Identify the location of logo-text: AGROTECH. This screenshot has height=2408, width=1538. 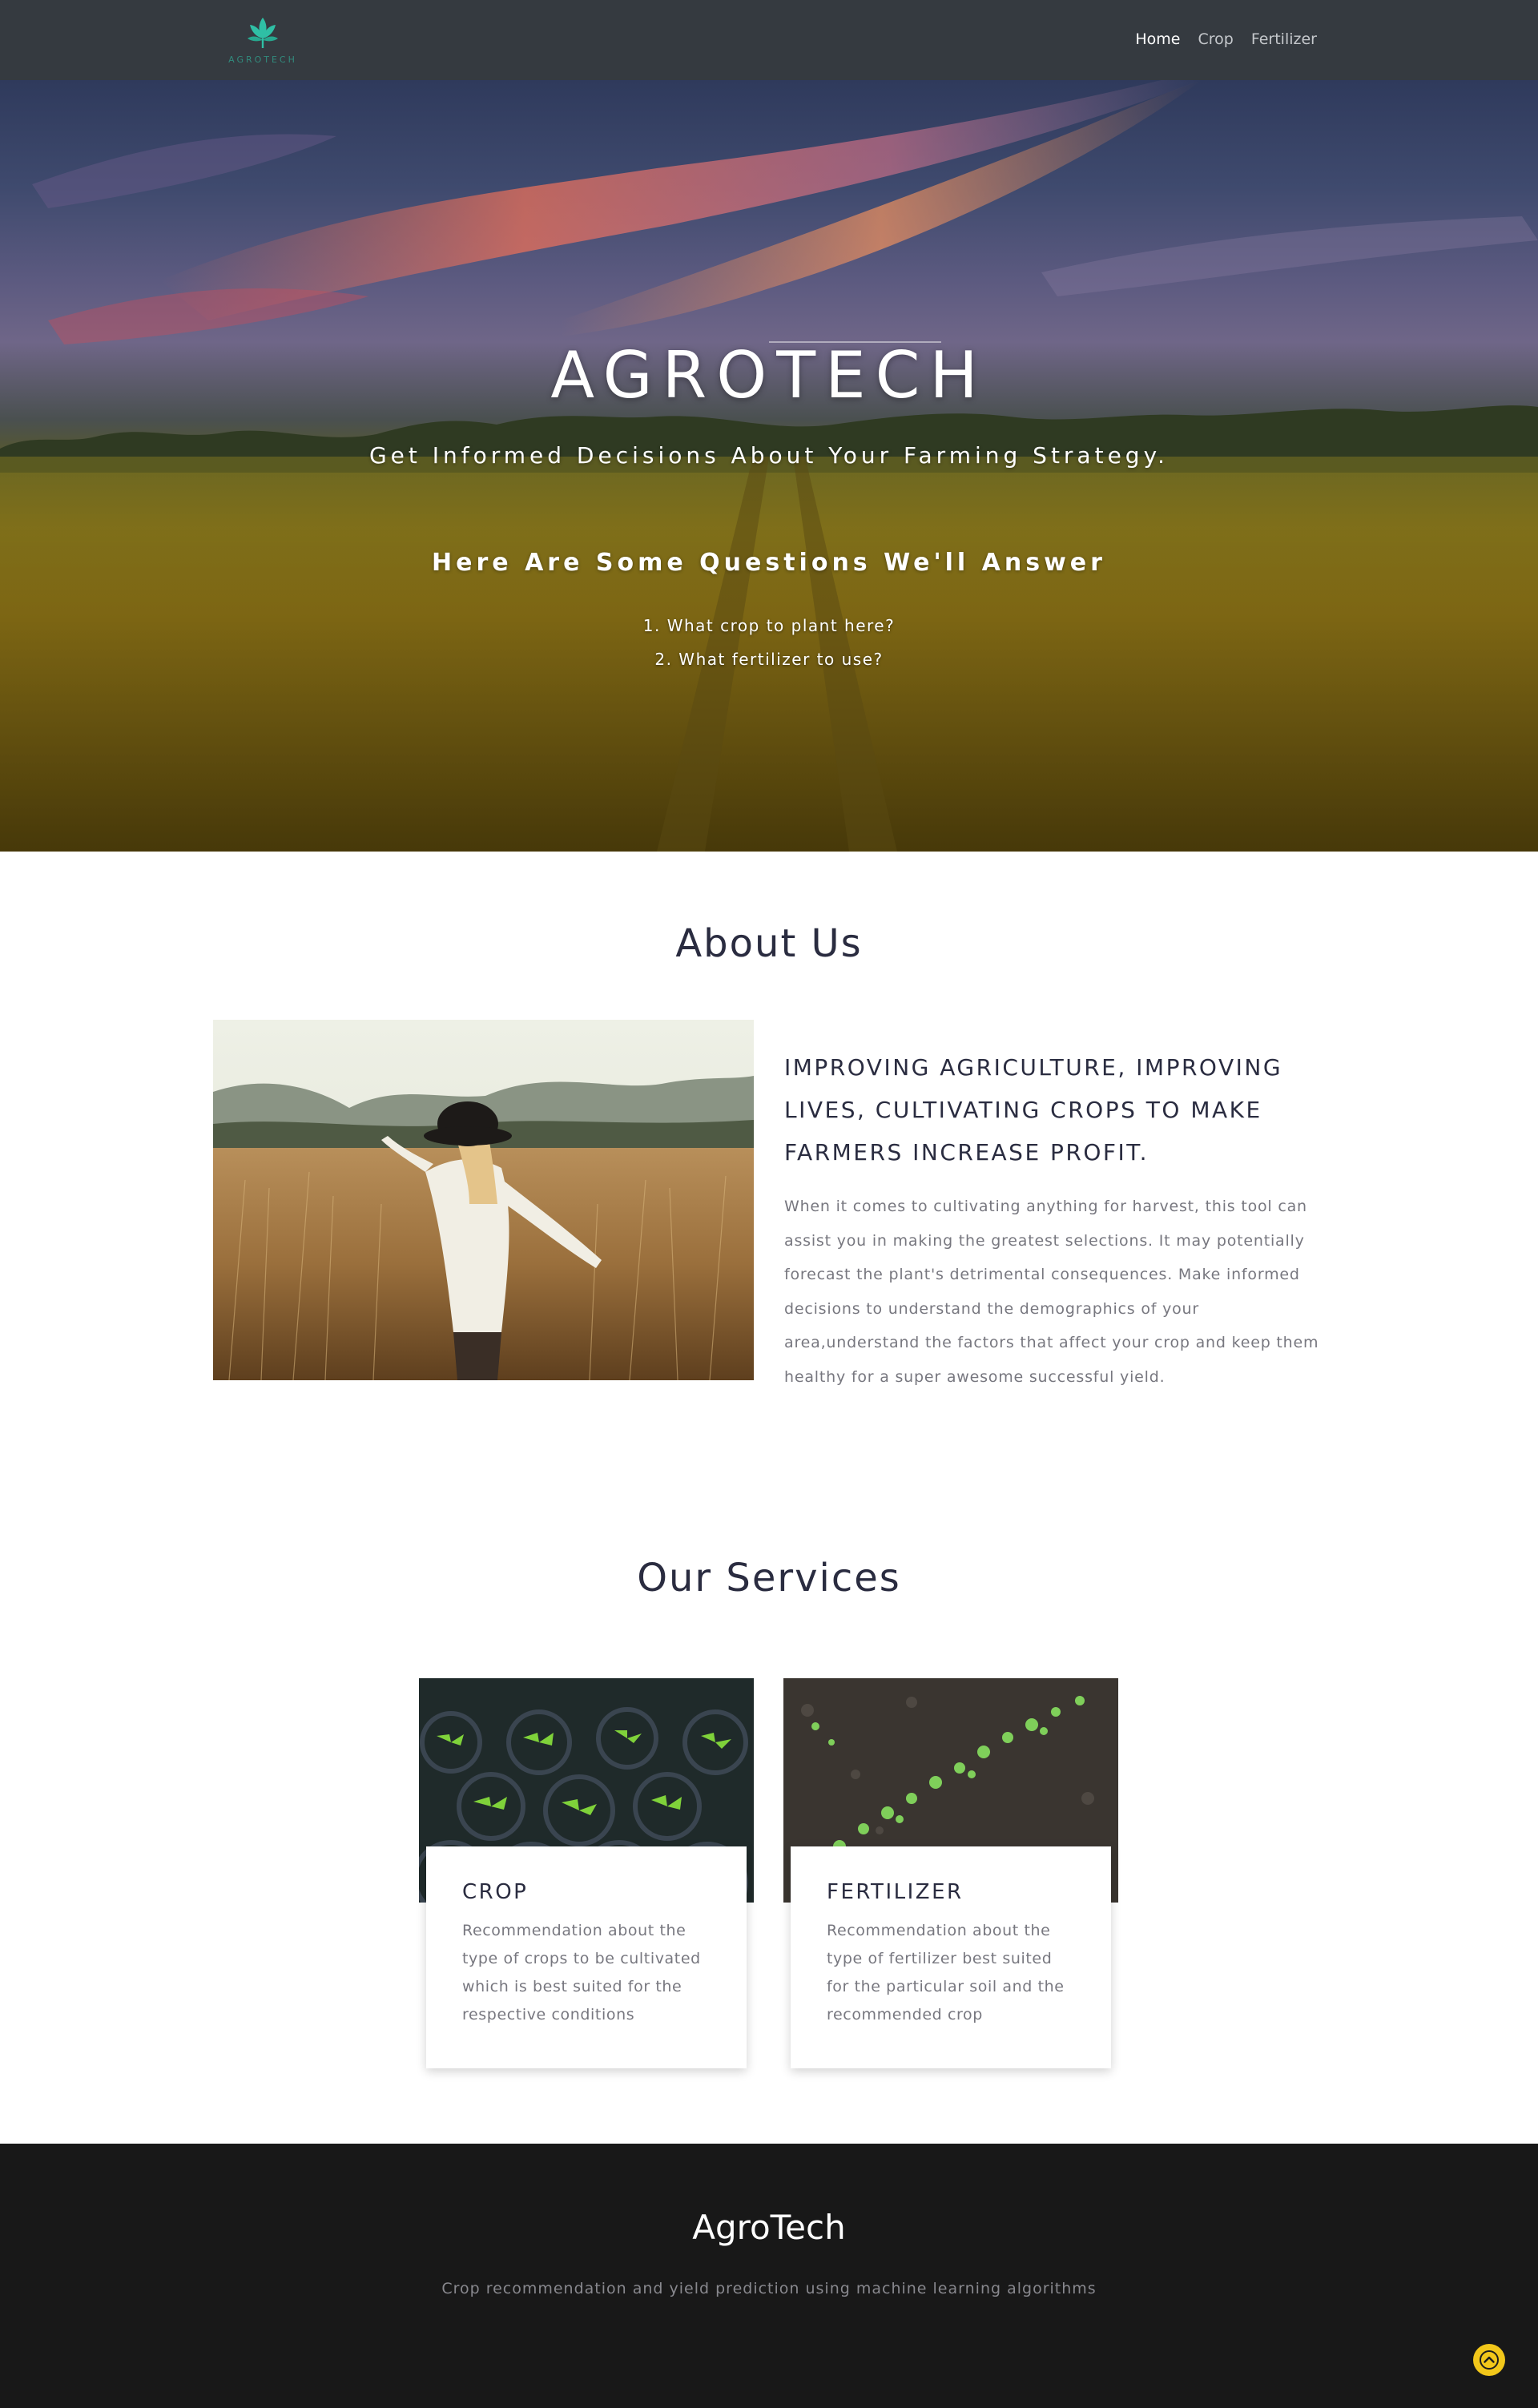
(263, 59).